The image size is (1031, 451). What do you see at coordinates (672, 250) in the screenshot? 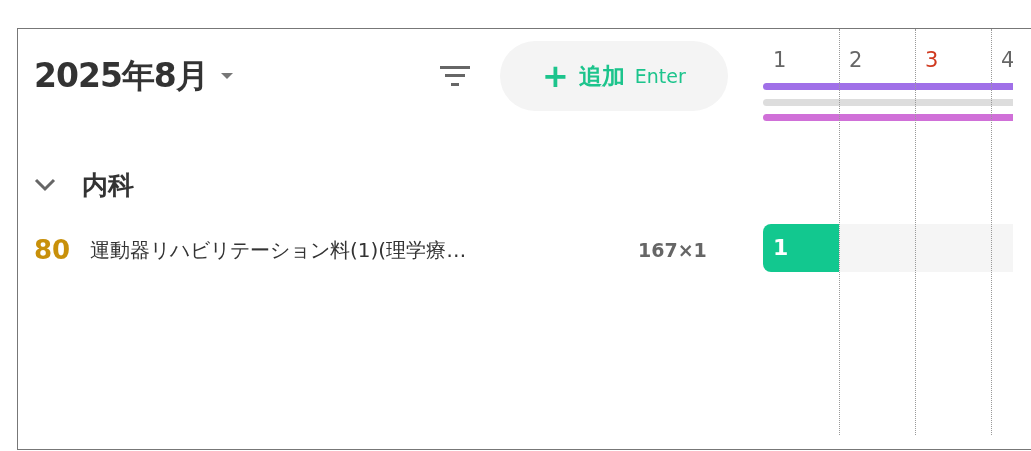
I see `count-text: 167×1` at bounding box center [672, 250].